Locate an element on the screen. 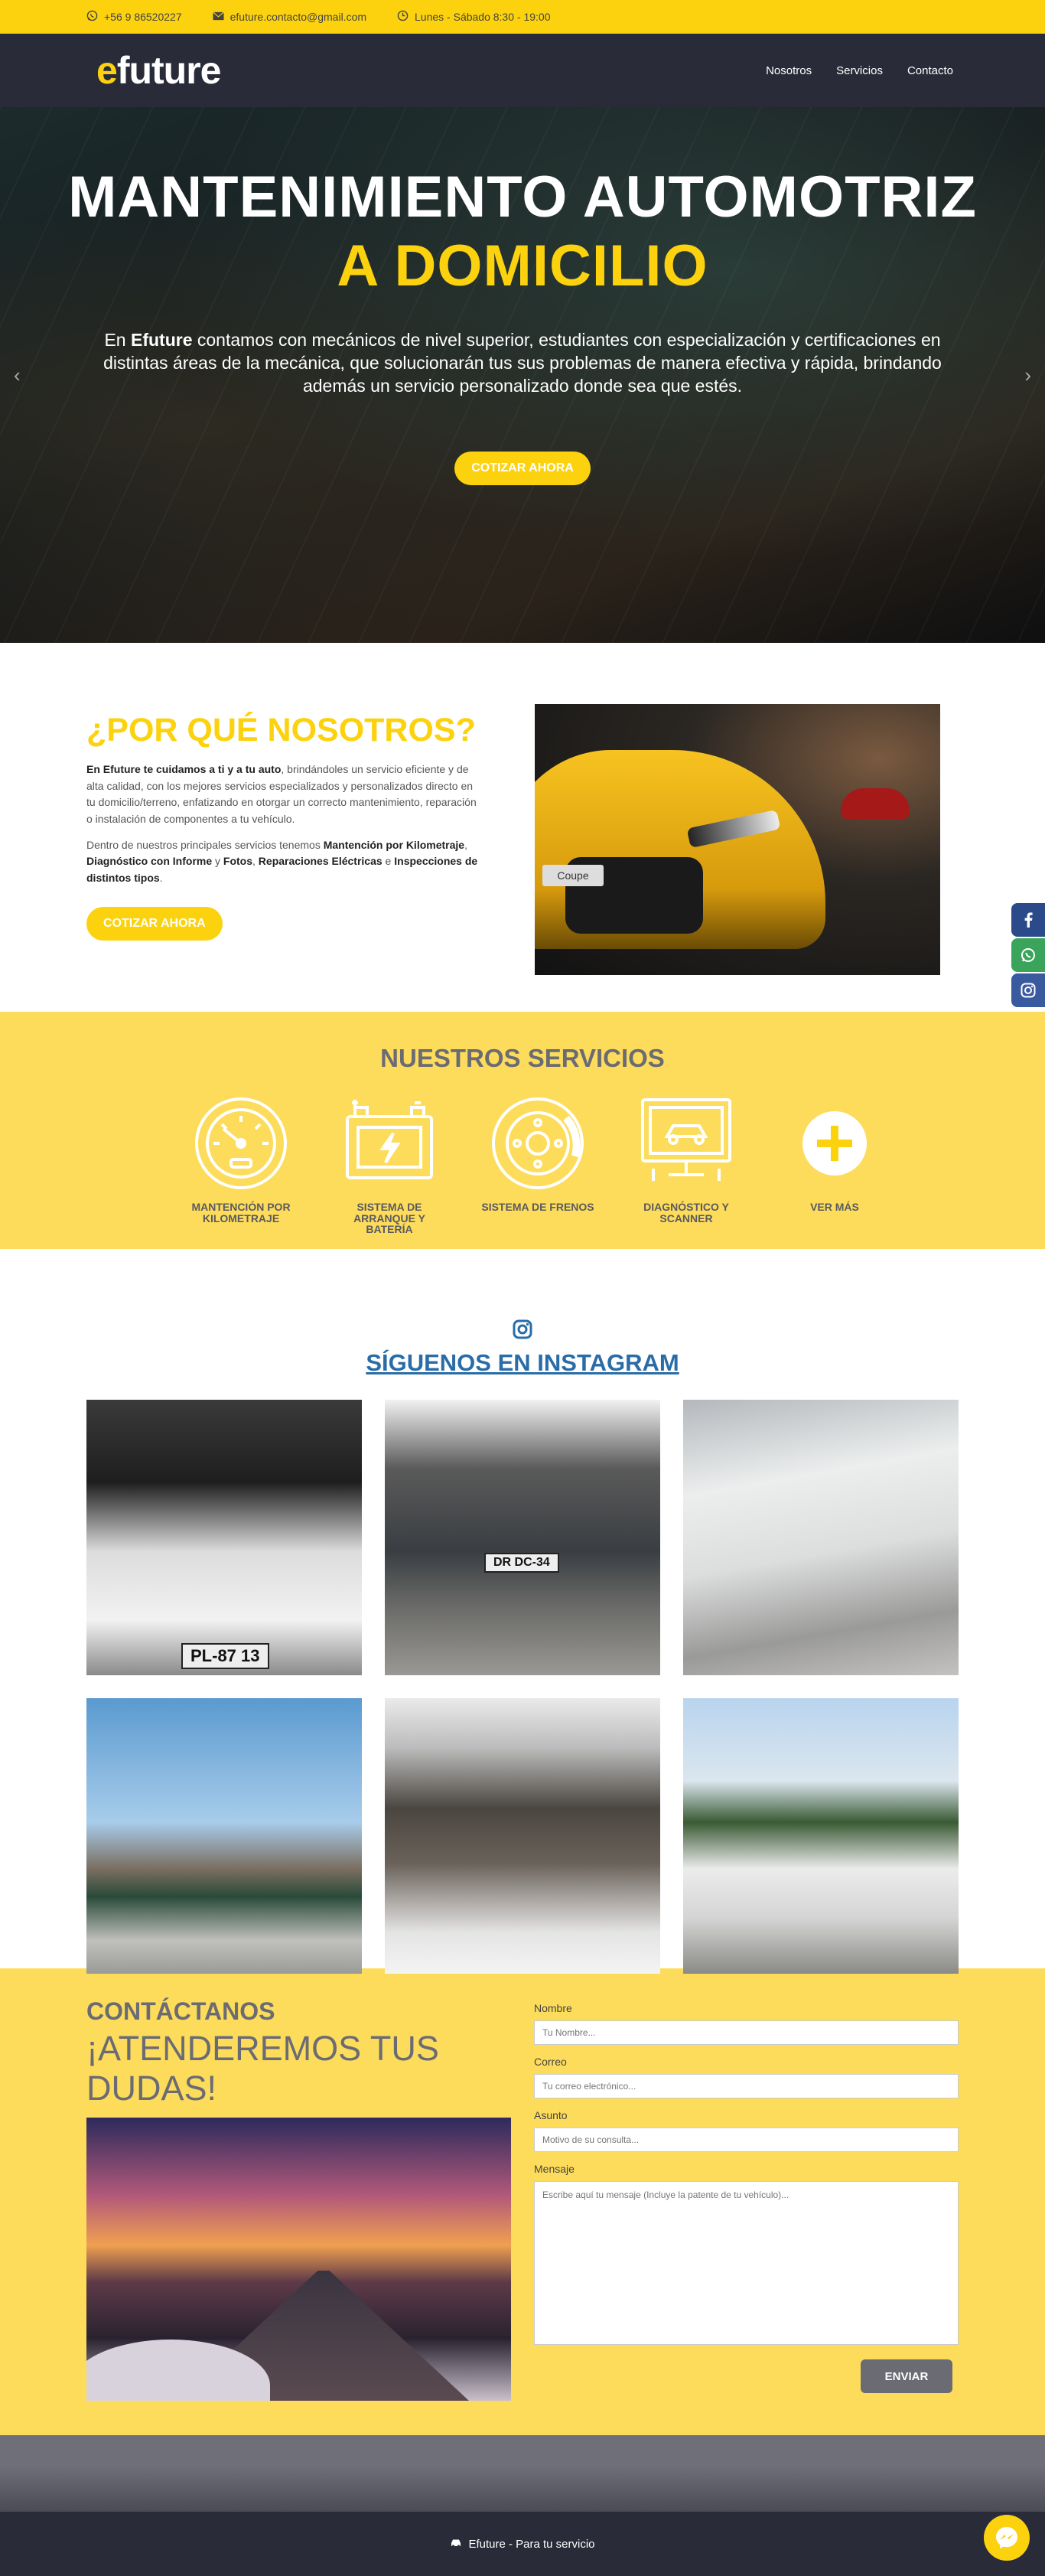 Image resolution: width=1045 pixels, height=2576 pixels. email-label: Correo is located at coordinates (550, 2062).